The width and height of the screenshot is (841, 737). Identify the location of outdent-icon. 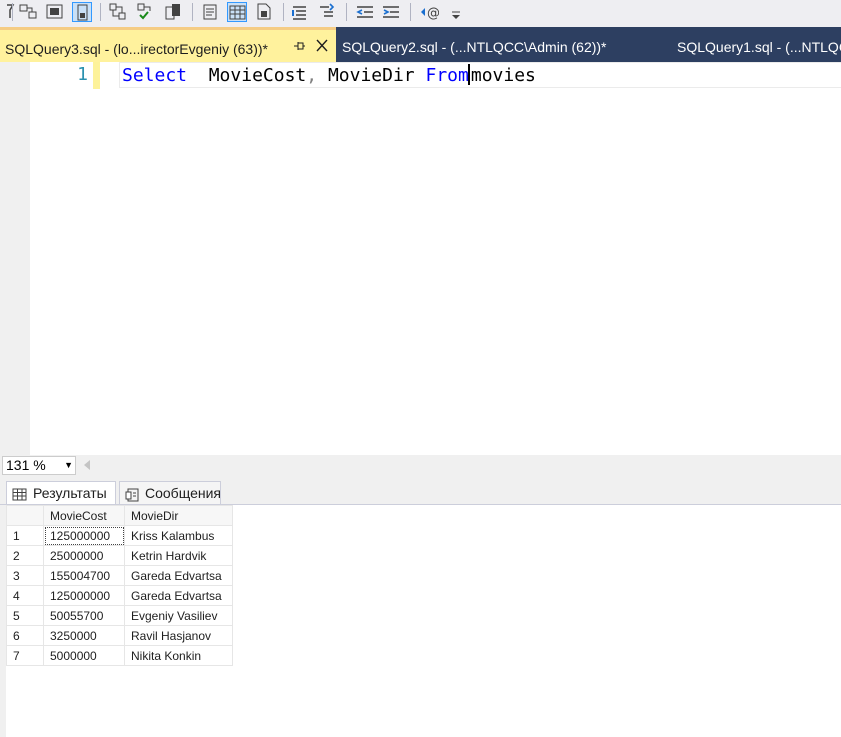
(365, 12).